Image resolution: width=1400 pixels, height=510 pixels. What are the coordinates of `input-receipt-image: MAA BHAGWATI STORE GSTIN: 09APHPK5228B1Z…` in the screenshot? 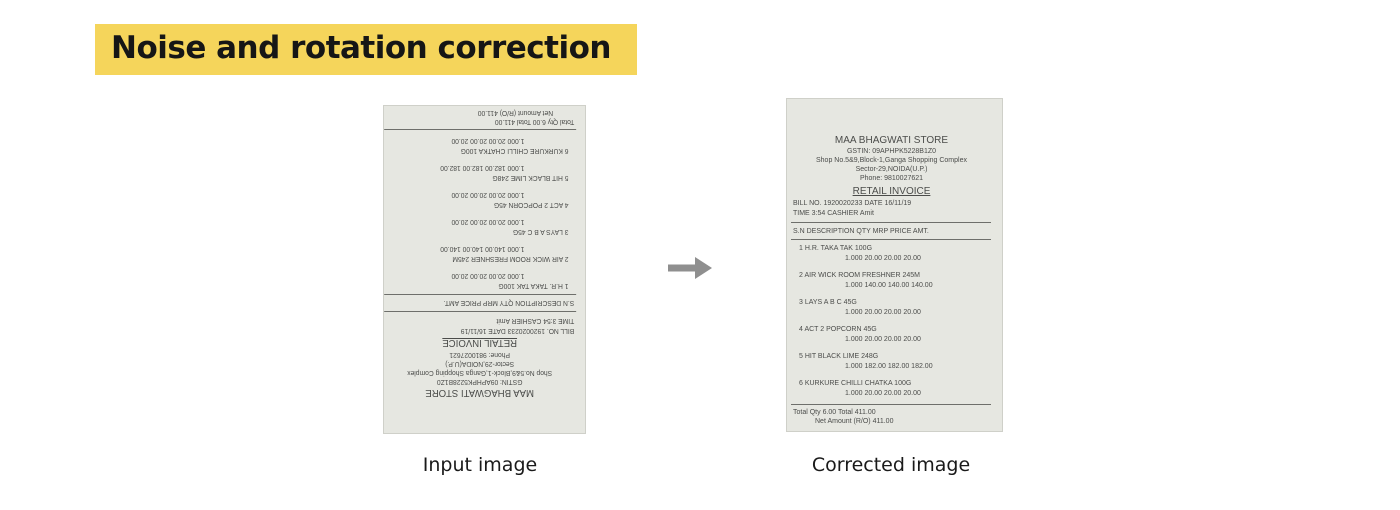 It's located at (484, 269).